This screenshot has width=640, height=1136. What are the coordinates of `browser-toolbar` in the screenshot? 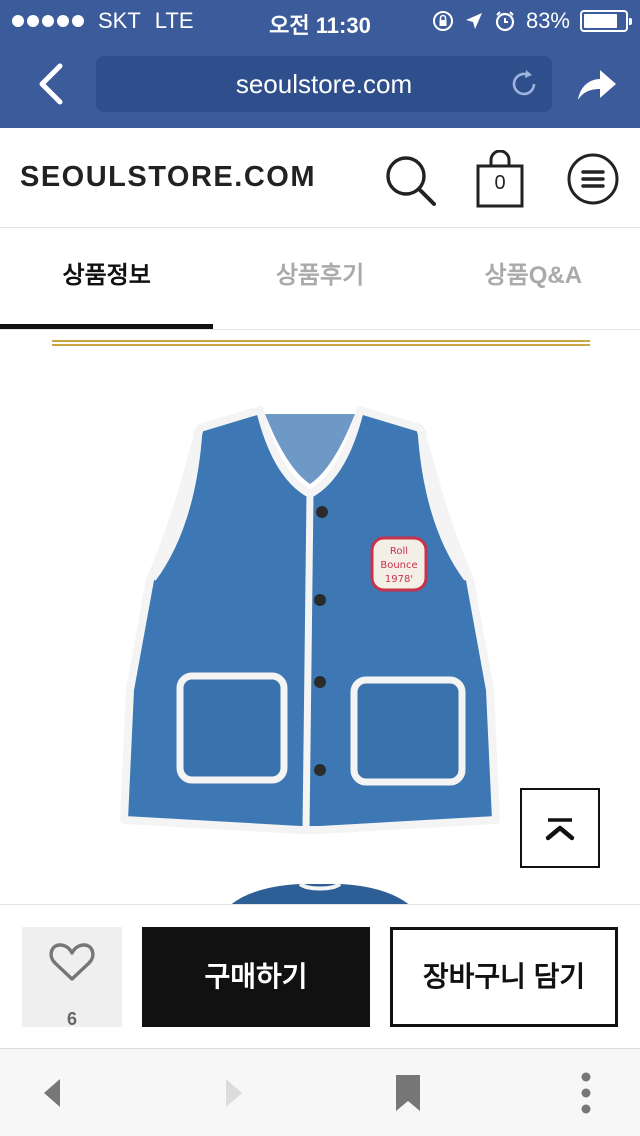 It's located at (320, 1092).